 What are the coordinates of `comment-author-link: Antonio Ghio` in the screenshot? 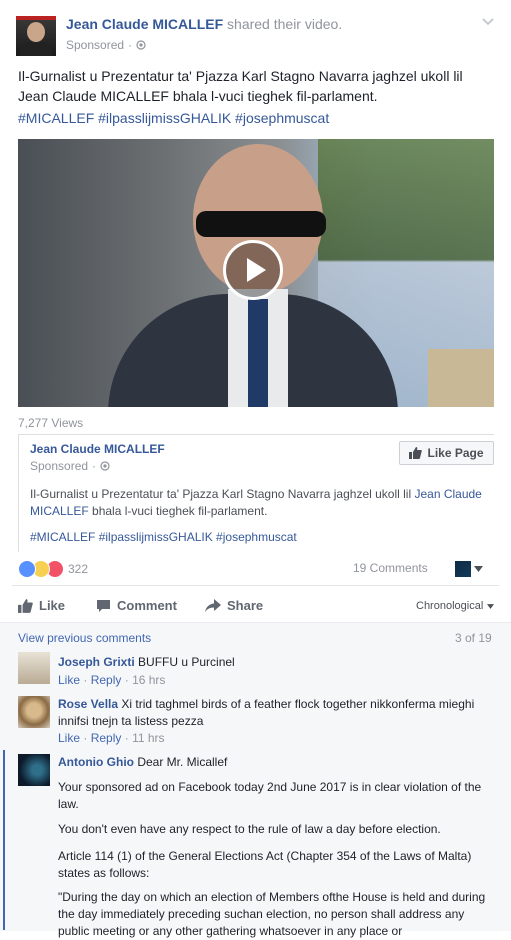 It's located at (96, 762).